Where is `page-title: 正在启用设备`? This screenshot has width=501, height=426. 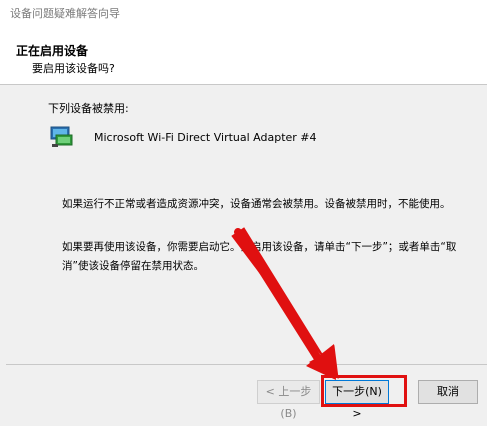
page-title: 正在启用设备 is located at coordinates (52, 51).